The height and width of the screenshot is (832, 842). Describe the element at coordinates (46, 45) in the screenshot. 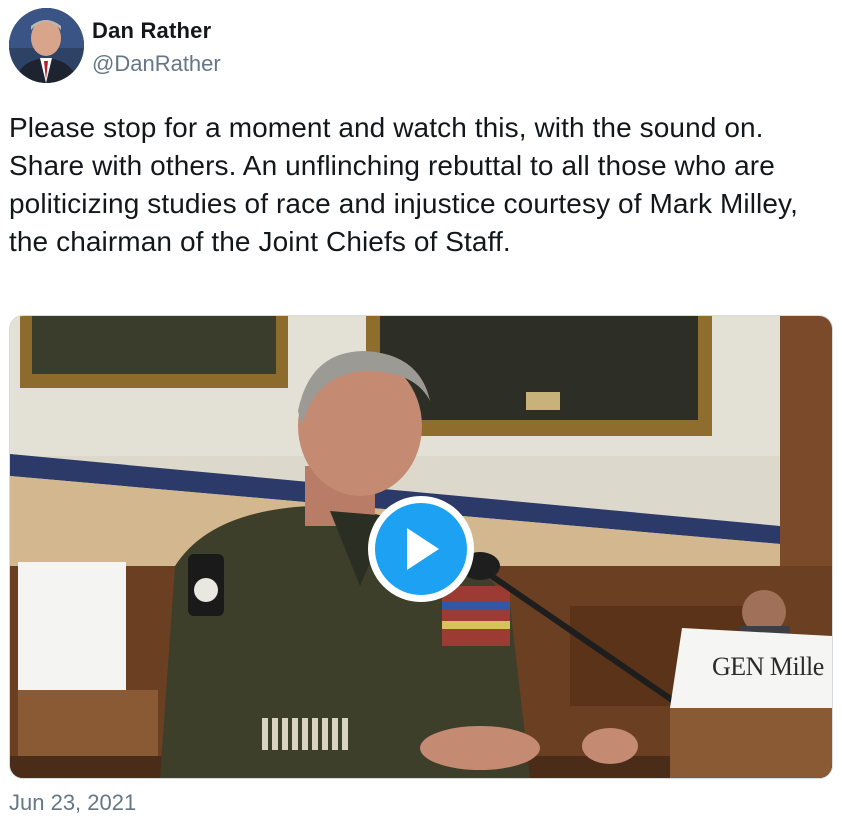

I see `author-avatar` at that location.